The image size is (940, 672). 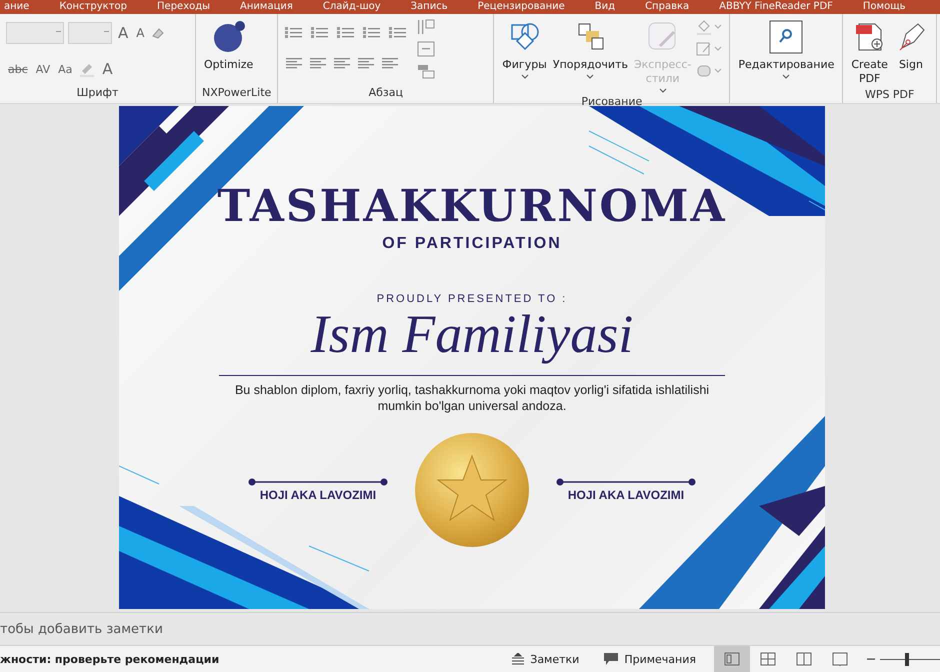 What do you see at coordinates (93, 7) in the screenshot?
I see `ribbon-tab: Конструктор` at bounding box center [93, 7].